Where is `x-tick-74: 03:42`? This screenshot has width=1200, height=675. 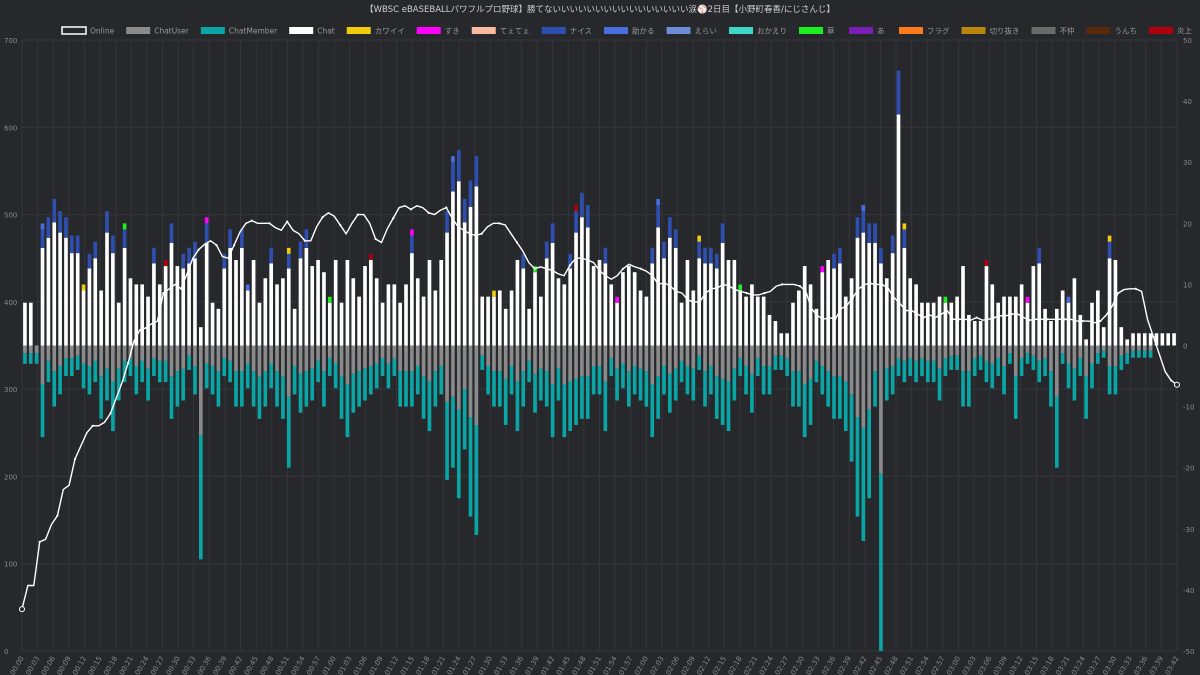
x-tick-74: 03:42 is located at coordinates (1172, 665).